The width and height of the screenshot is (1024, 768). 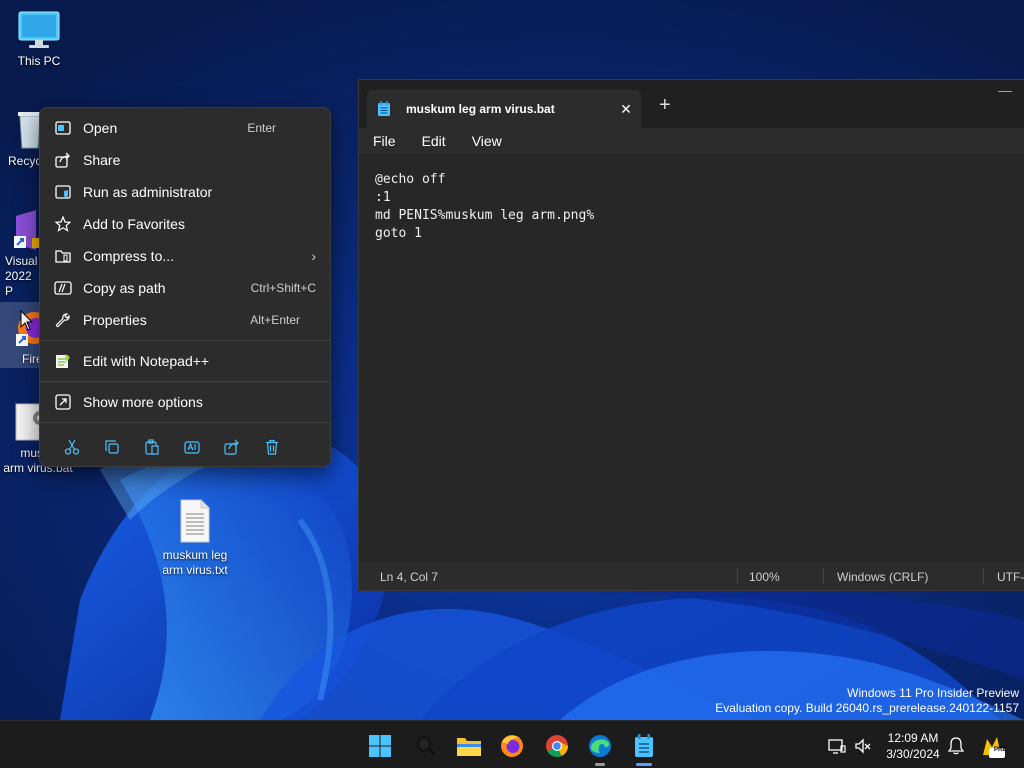 I want to click on taskbar-chrome, so click(x=557, y=746).